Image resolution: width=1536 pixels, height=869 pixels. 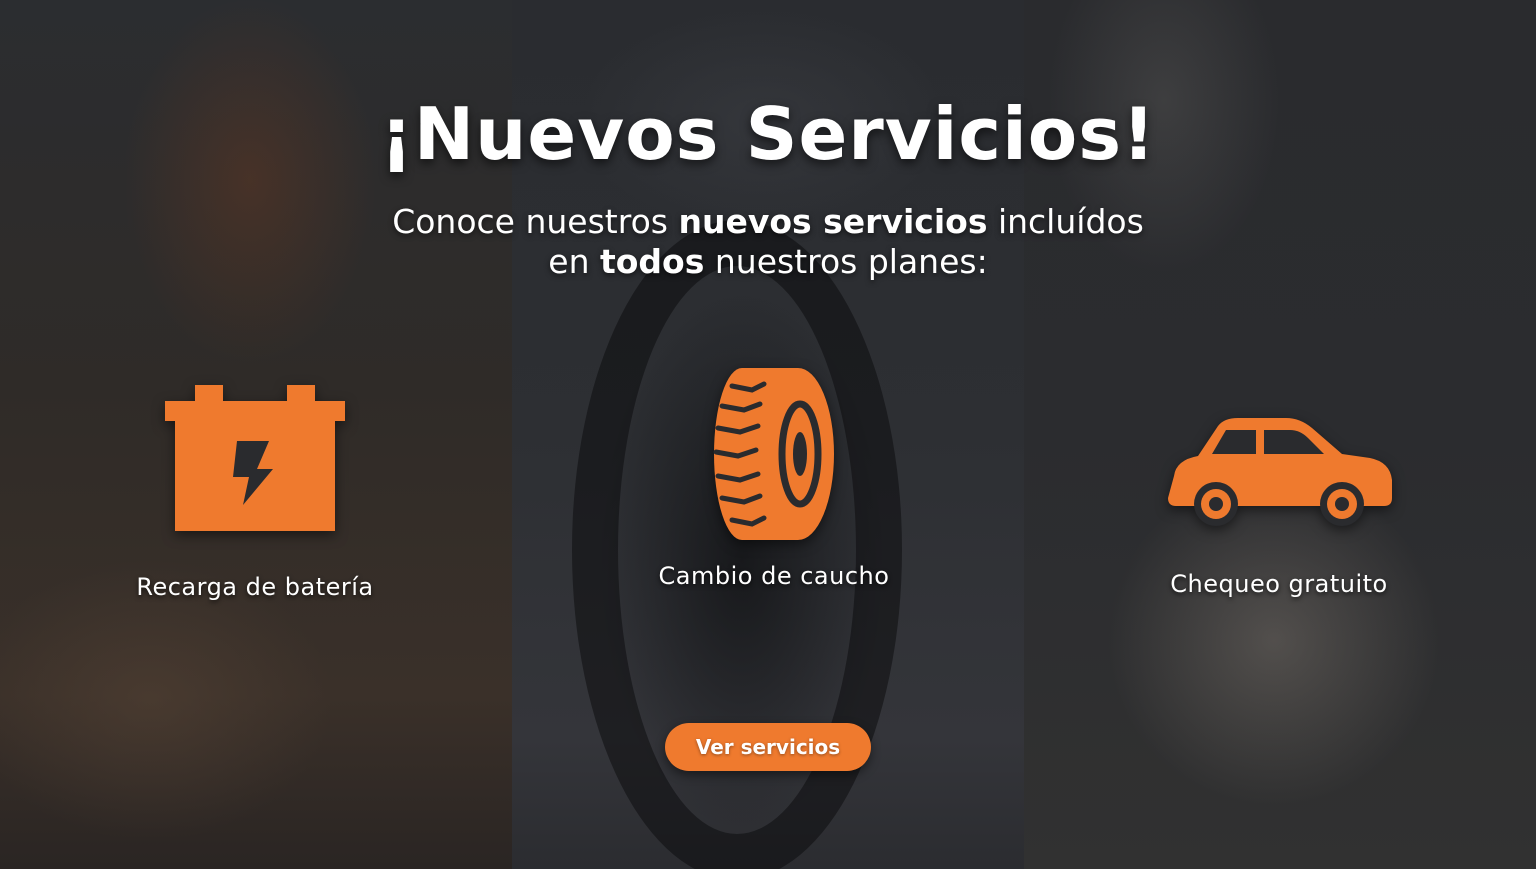 What do you see at coordinates (652, 261) in the screenshot?
I see `subtitle-emphasis: todos` at bounding box center [652, 261].